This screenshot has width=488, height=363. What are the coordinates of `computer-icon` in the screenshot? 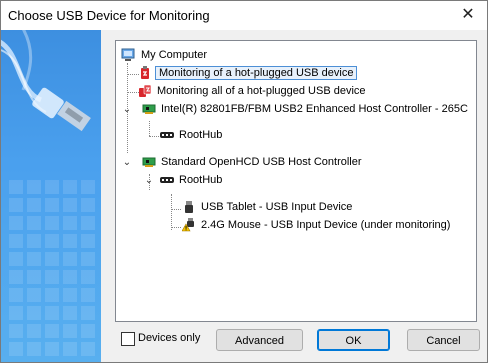 It's located at (128, 54).